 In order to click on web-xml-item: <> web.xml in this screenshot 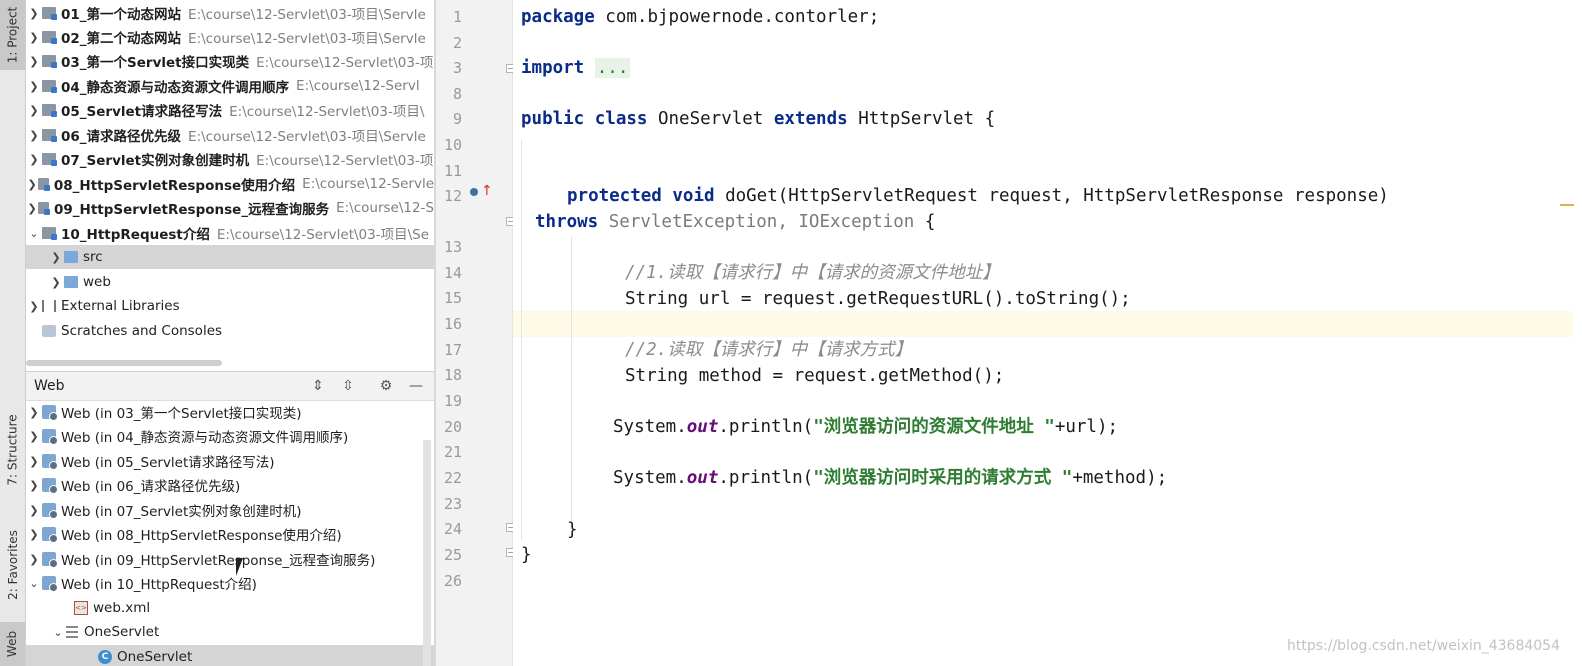, I will do `click(230, 608)`.